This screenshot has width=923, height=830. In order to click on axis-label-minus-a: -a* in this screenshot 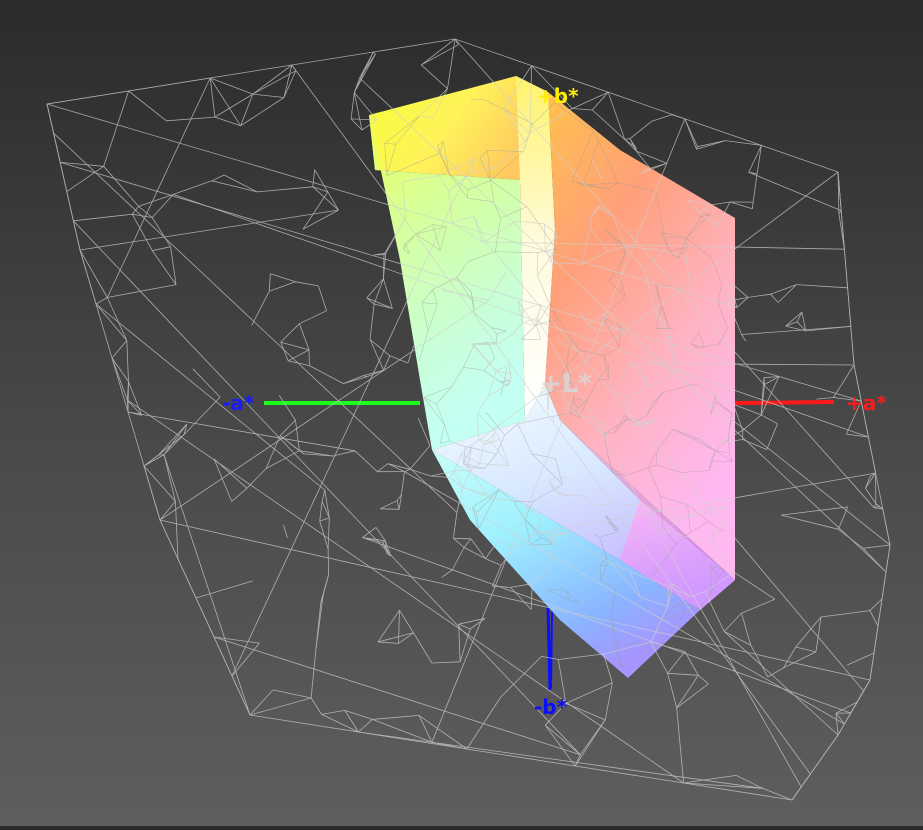, I will do `click(238, 403)`.